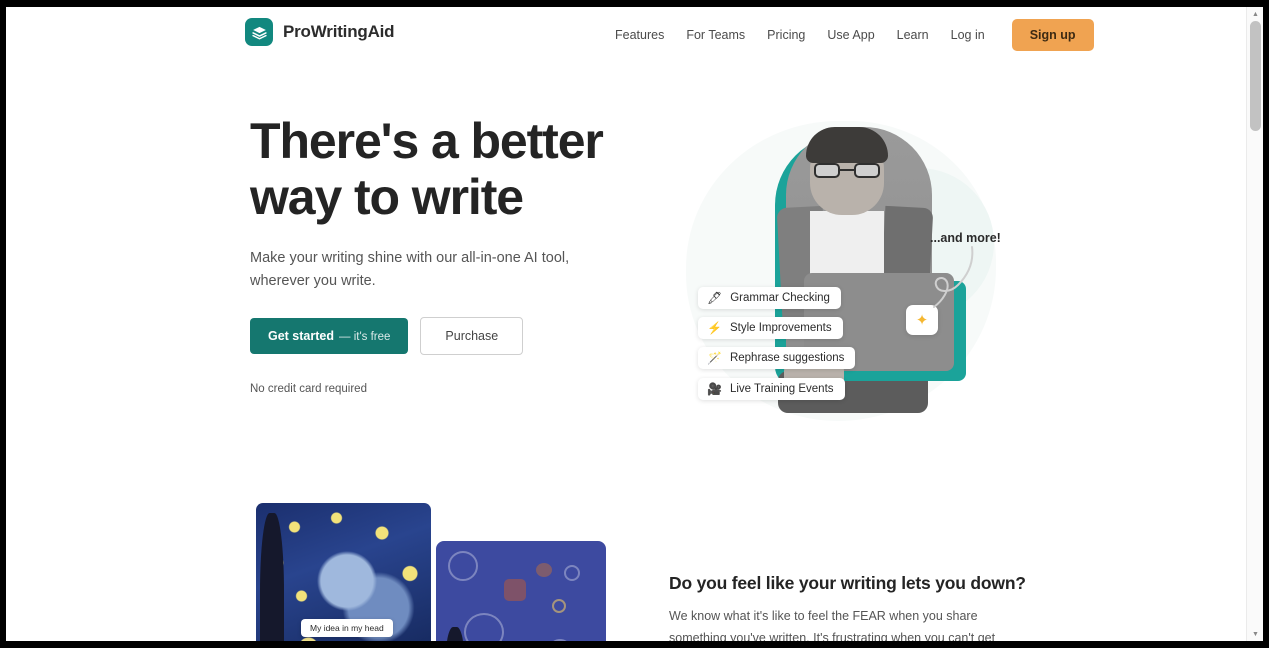 The width and height of the screenshot is (1269, 648). I want to click on brand-name: ProWritingAid, so click(339, 31).